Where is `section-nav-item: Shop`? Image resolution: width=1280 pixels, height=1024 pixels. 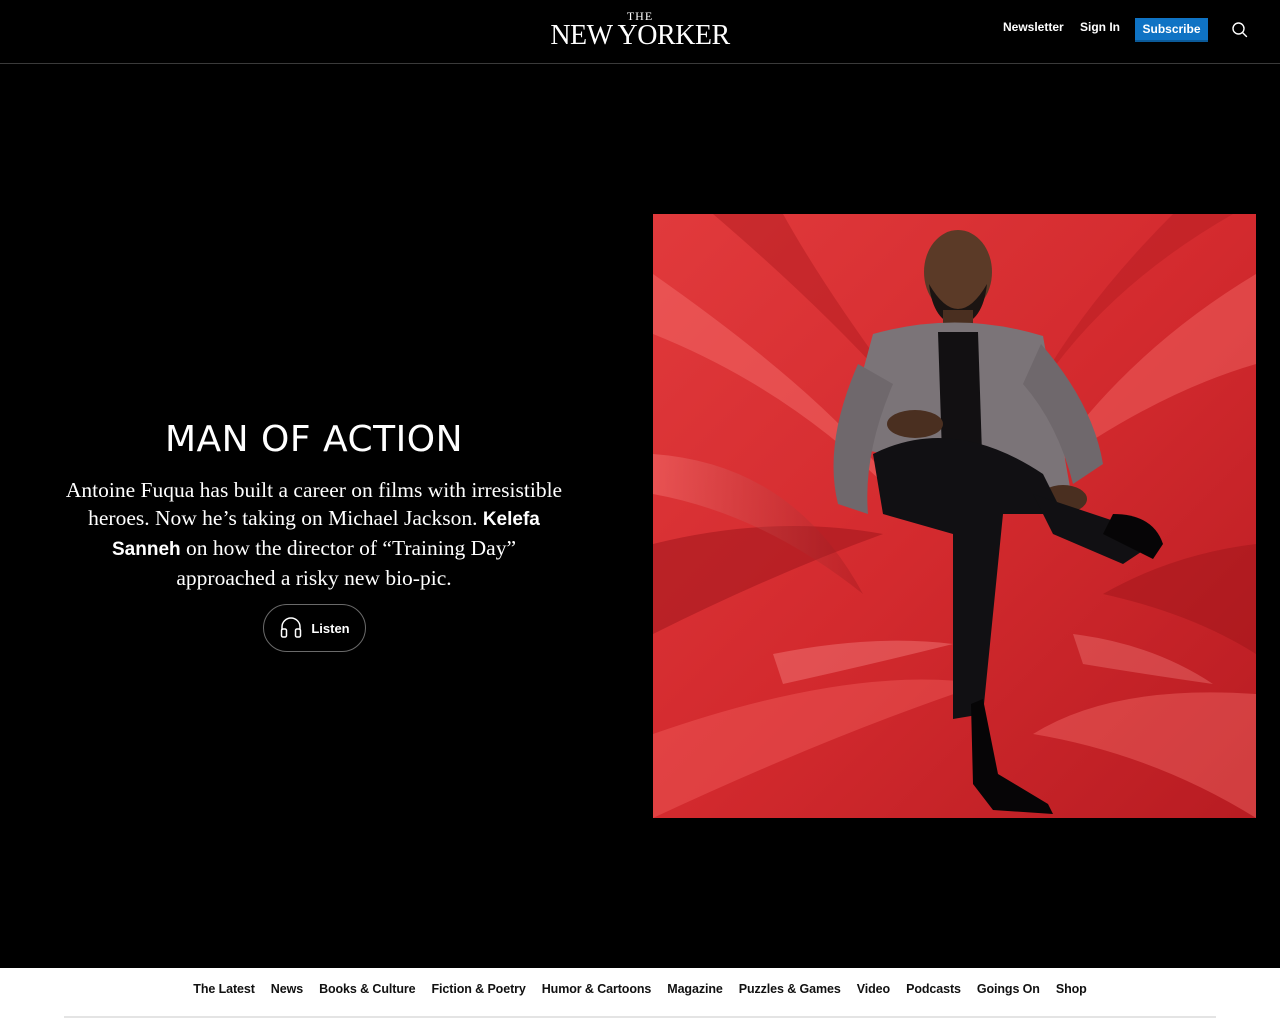 section-nav-item: Shop is located at coordinates (1071, 989).